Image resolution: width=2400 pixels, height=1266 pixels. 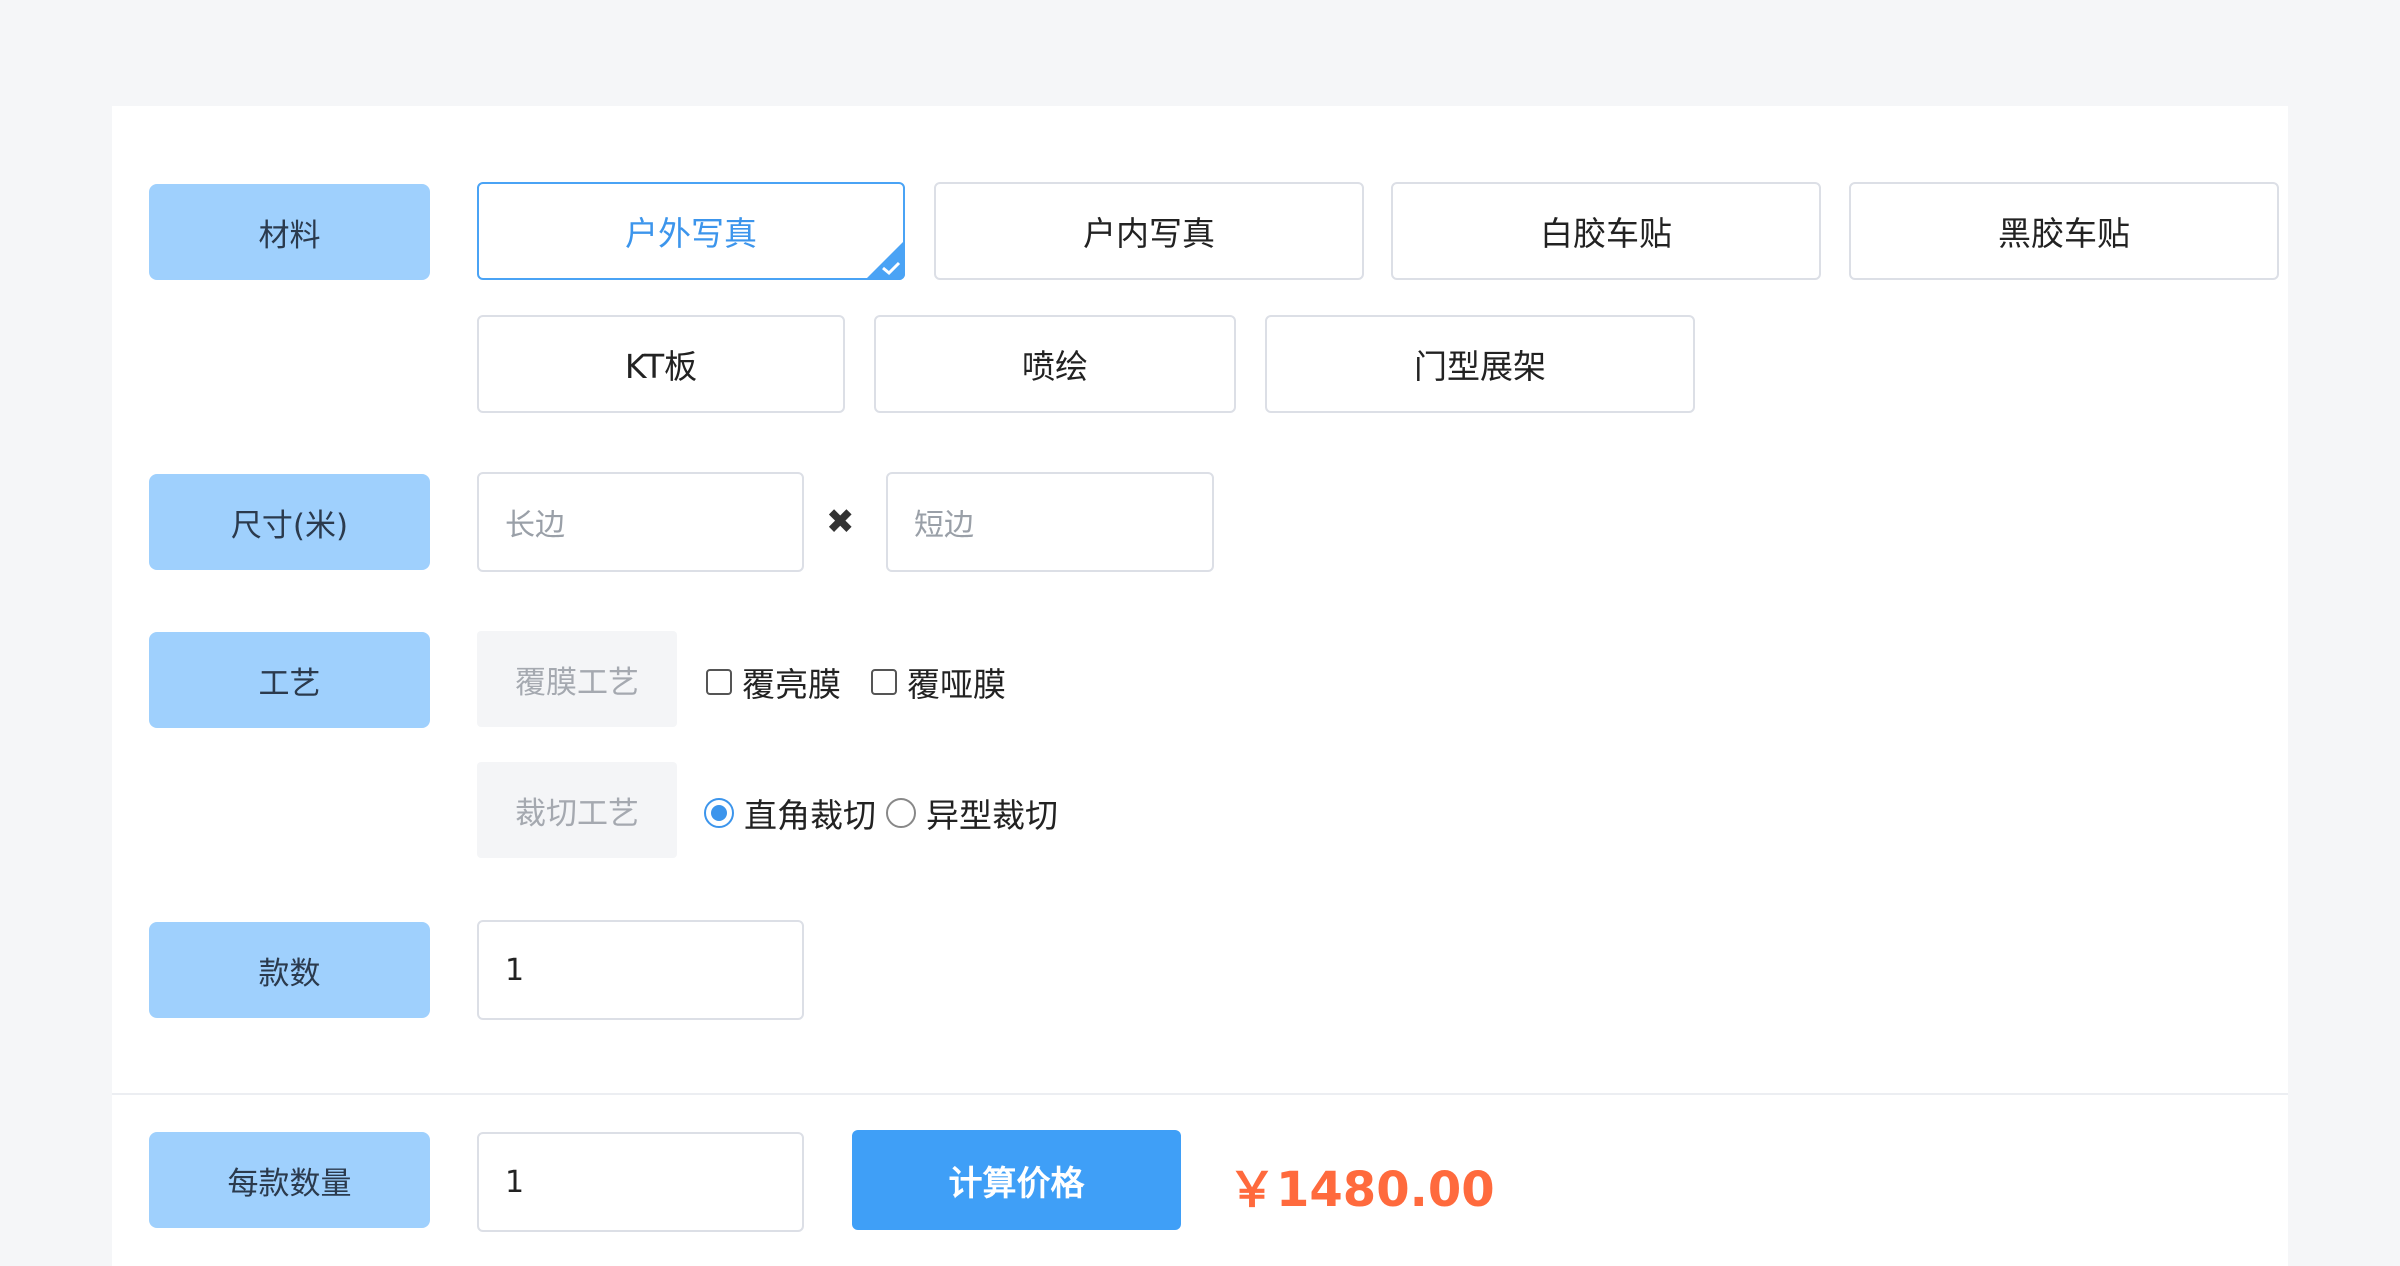 What do you see at coordinates (840, 522) in the screenshot?
I see `multiply-icon: ✖` at bounding box center [840, 522].